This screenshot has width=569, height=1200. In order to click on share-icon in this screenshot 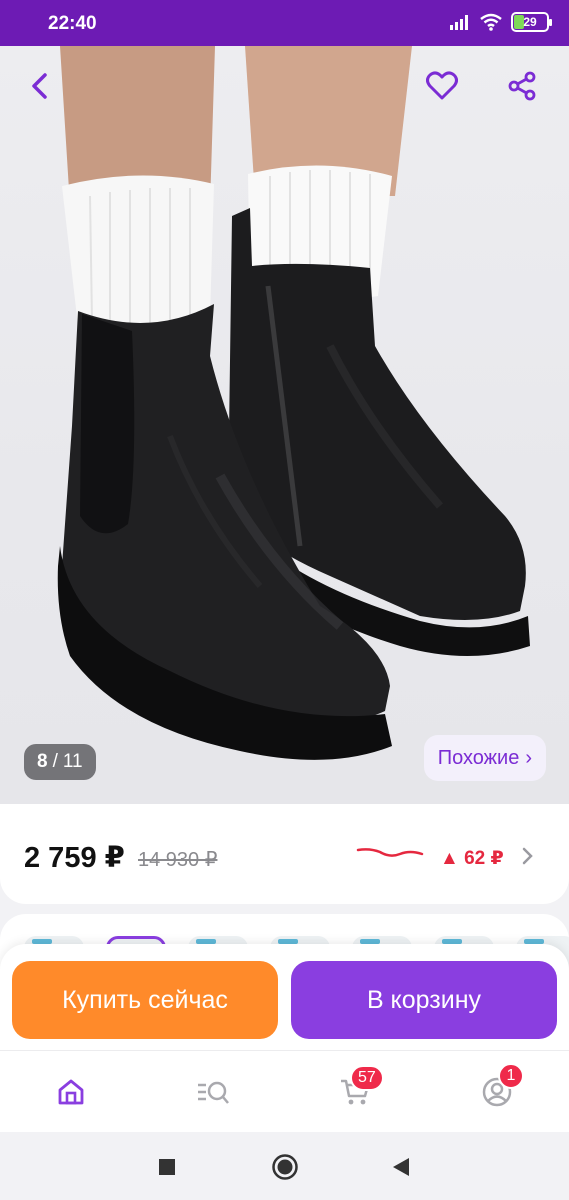, I will do `click(522, 86)`.